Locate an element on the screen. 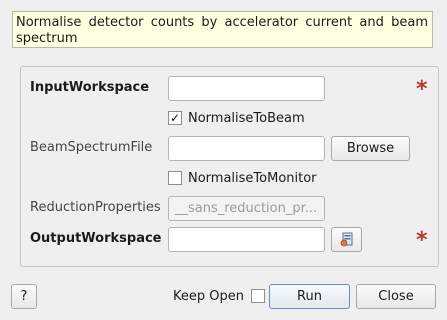 This screenshot has height=320, width=447. required-marker-input: * is located at coordinates (422, 89).